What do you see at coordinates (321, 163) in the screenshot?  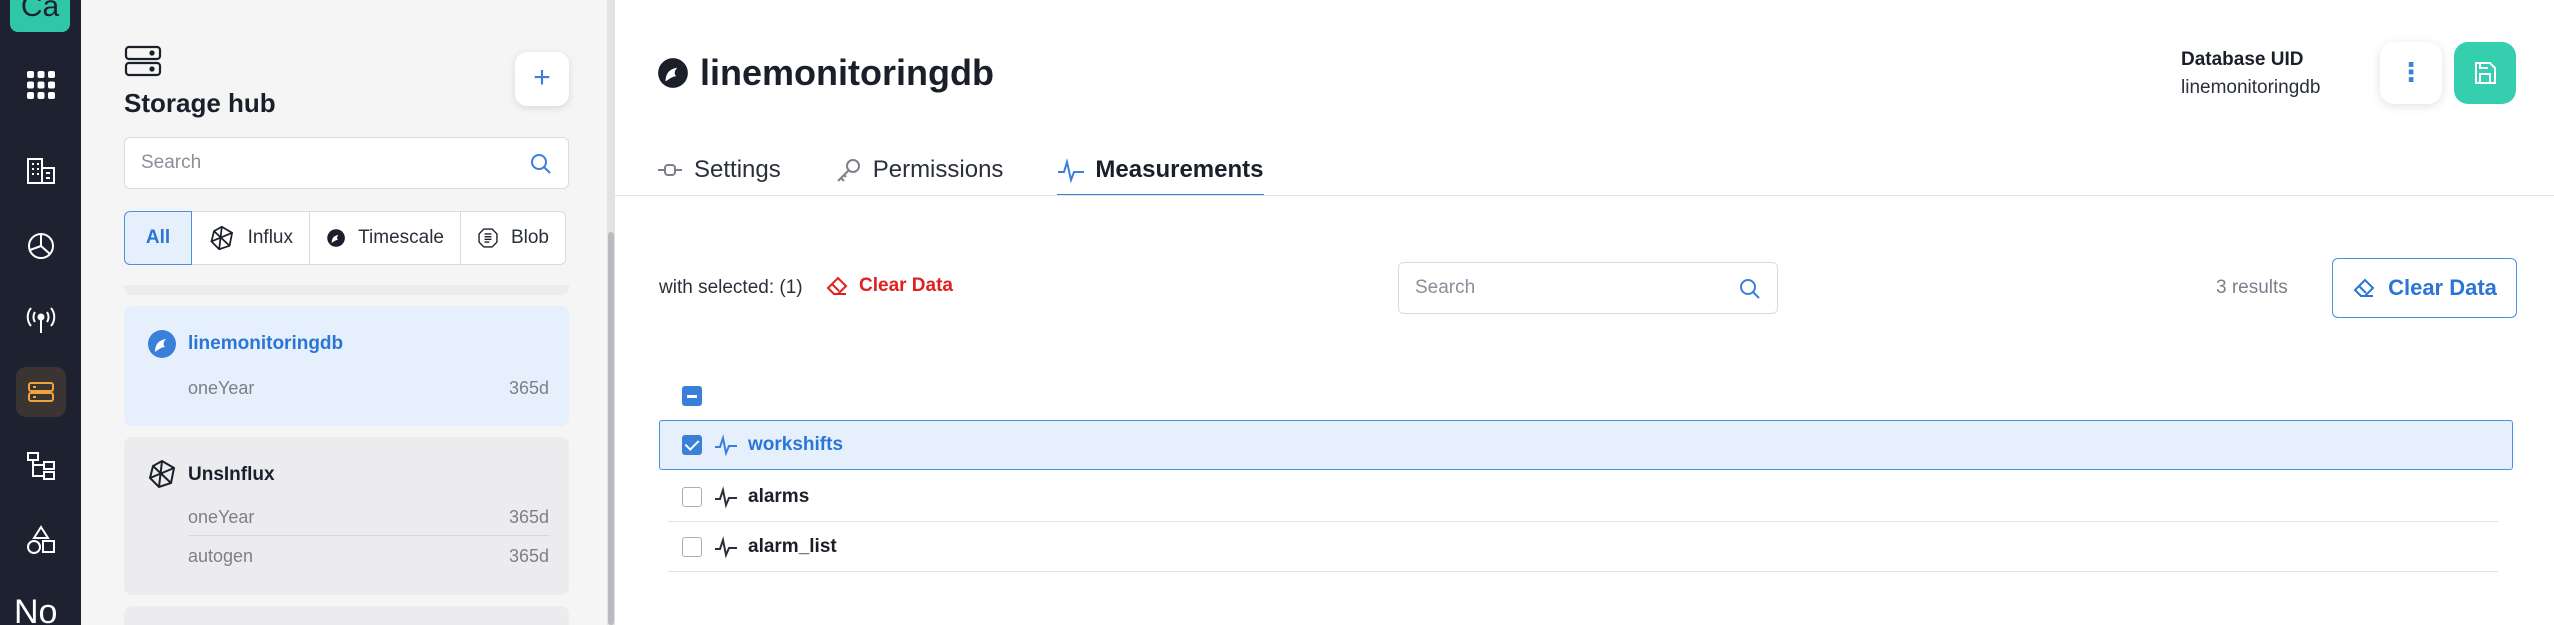 I see `storage-search-input` at bounding box center [321, 163].